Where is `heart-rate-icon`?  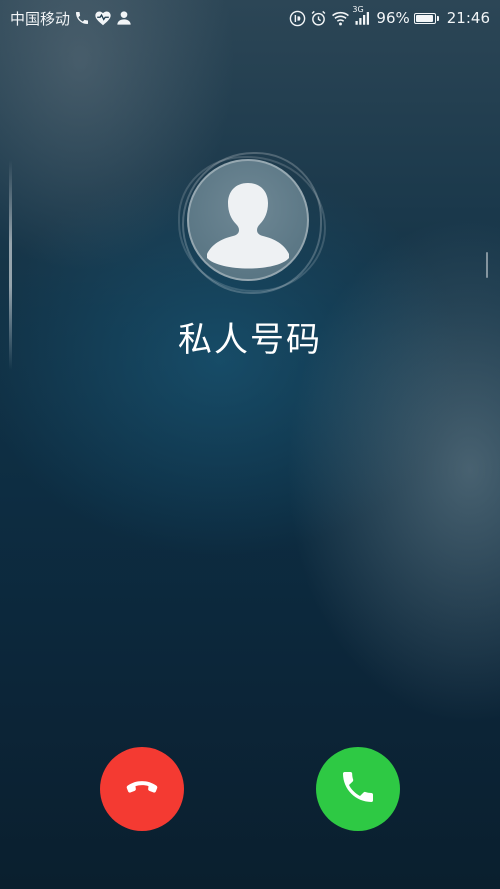 heart-rate-icon is located at coordinates (103, 18).